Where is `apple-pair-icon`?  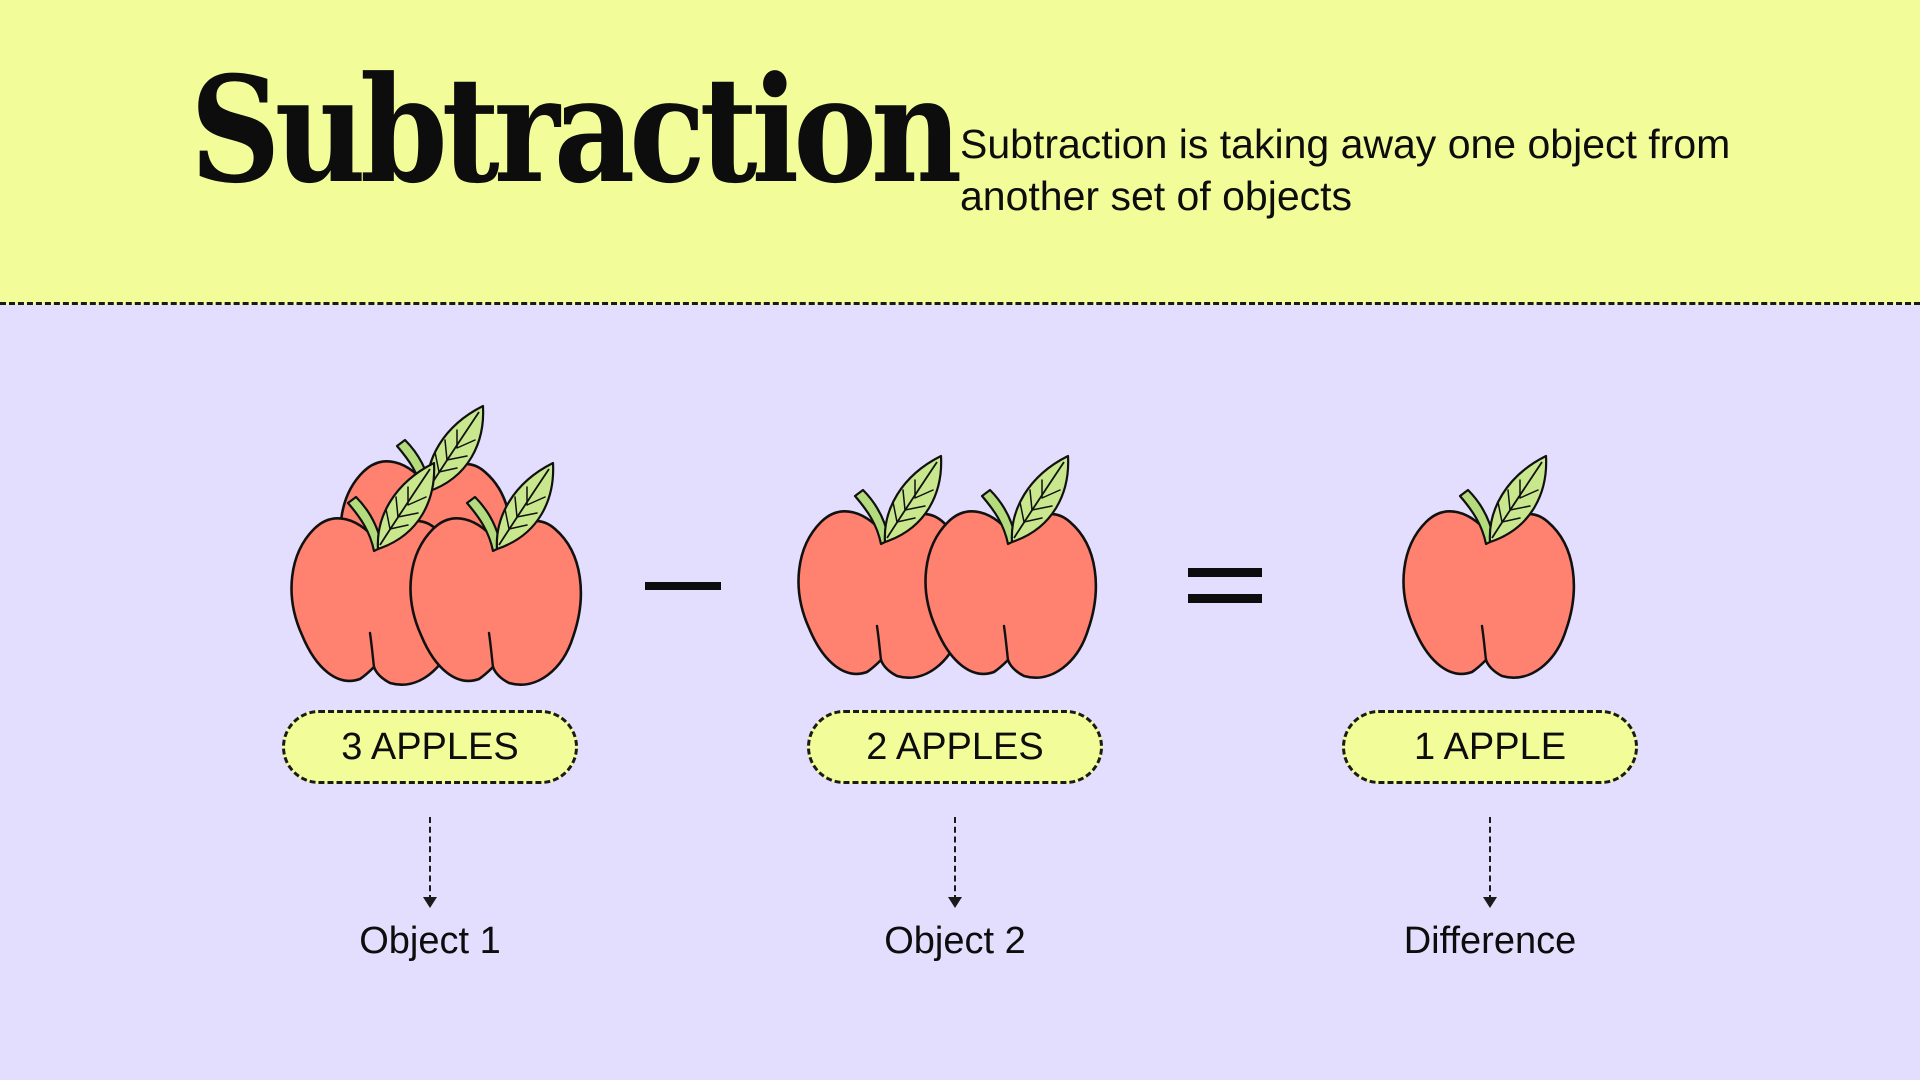 apple-pair-icon is located at coordinates (947, 566).